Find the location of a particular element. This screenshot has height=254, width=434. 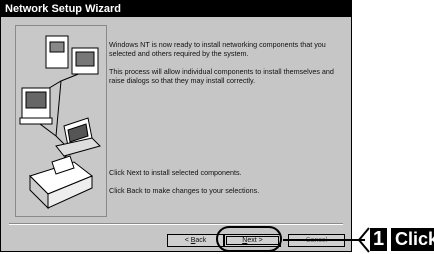

callout-bracket-icon is located at coordinates (363, 240).